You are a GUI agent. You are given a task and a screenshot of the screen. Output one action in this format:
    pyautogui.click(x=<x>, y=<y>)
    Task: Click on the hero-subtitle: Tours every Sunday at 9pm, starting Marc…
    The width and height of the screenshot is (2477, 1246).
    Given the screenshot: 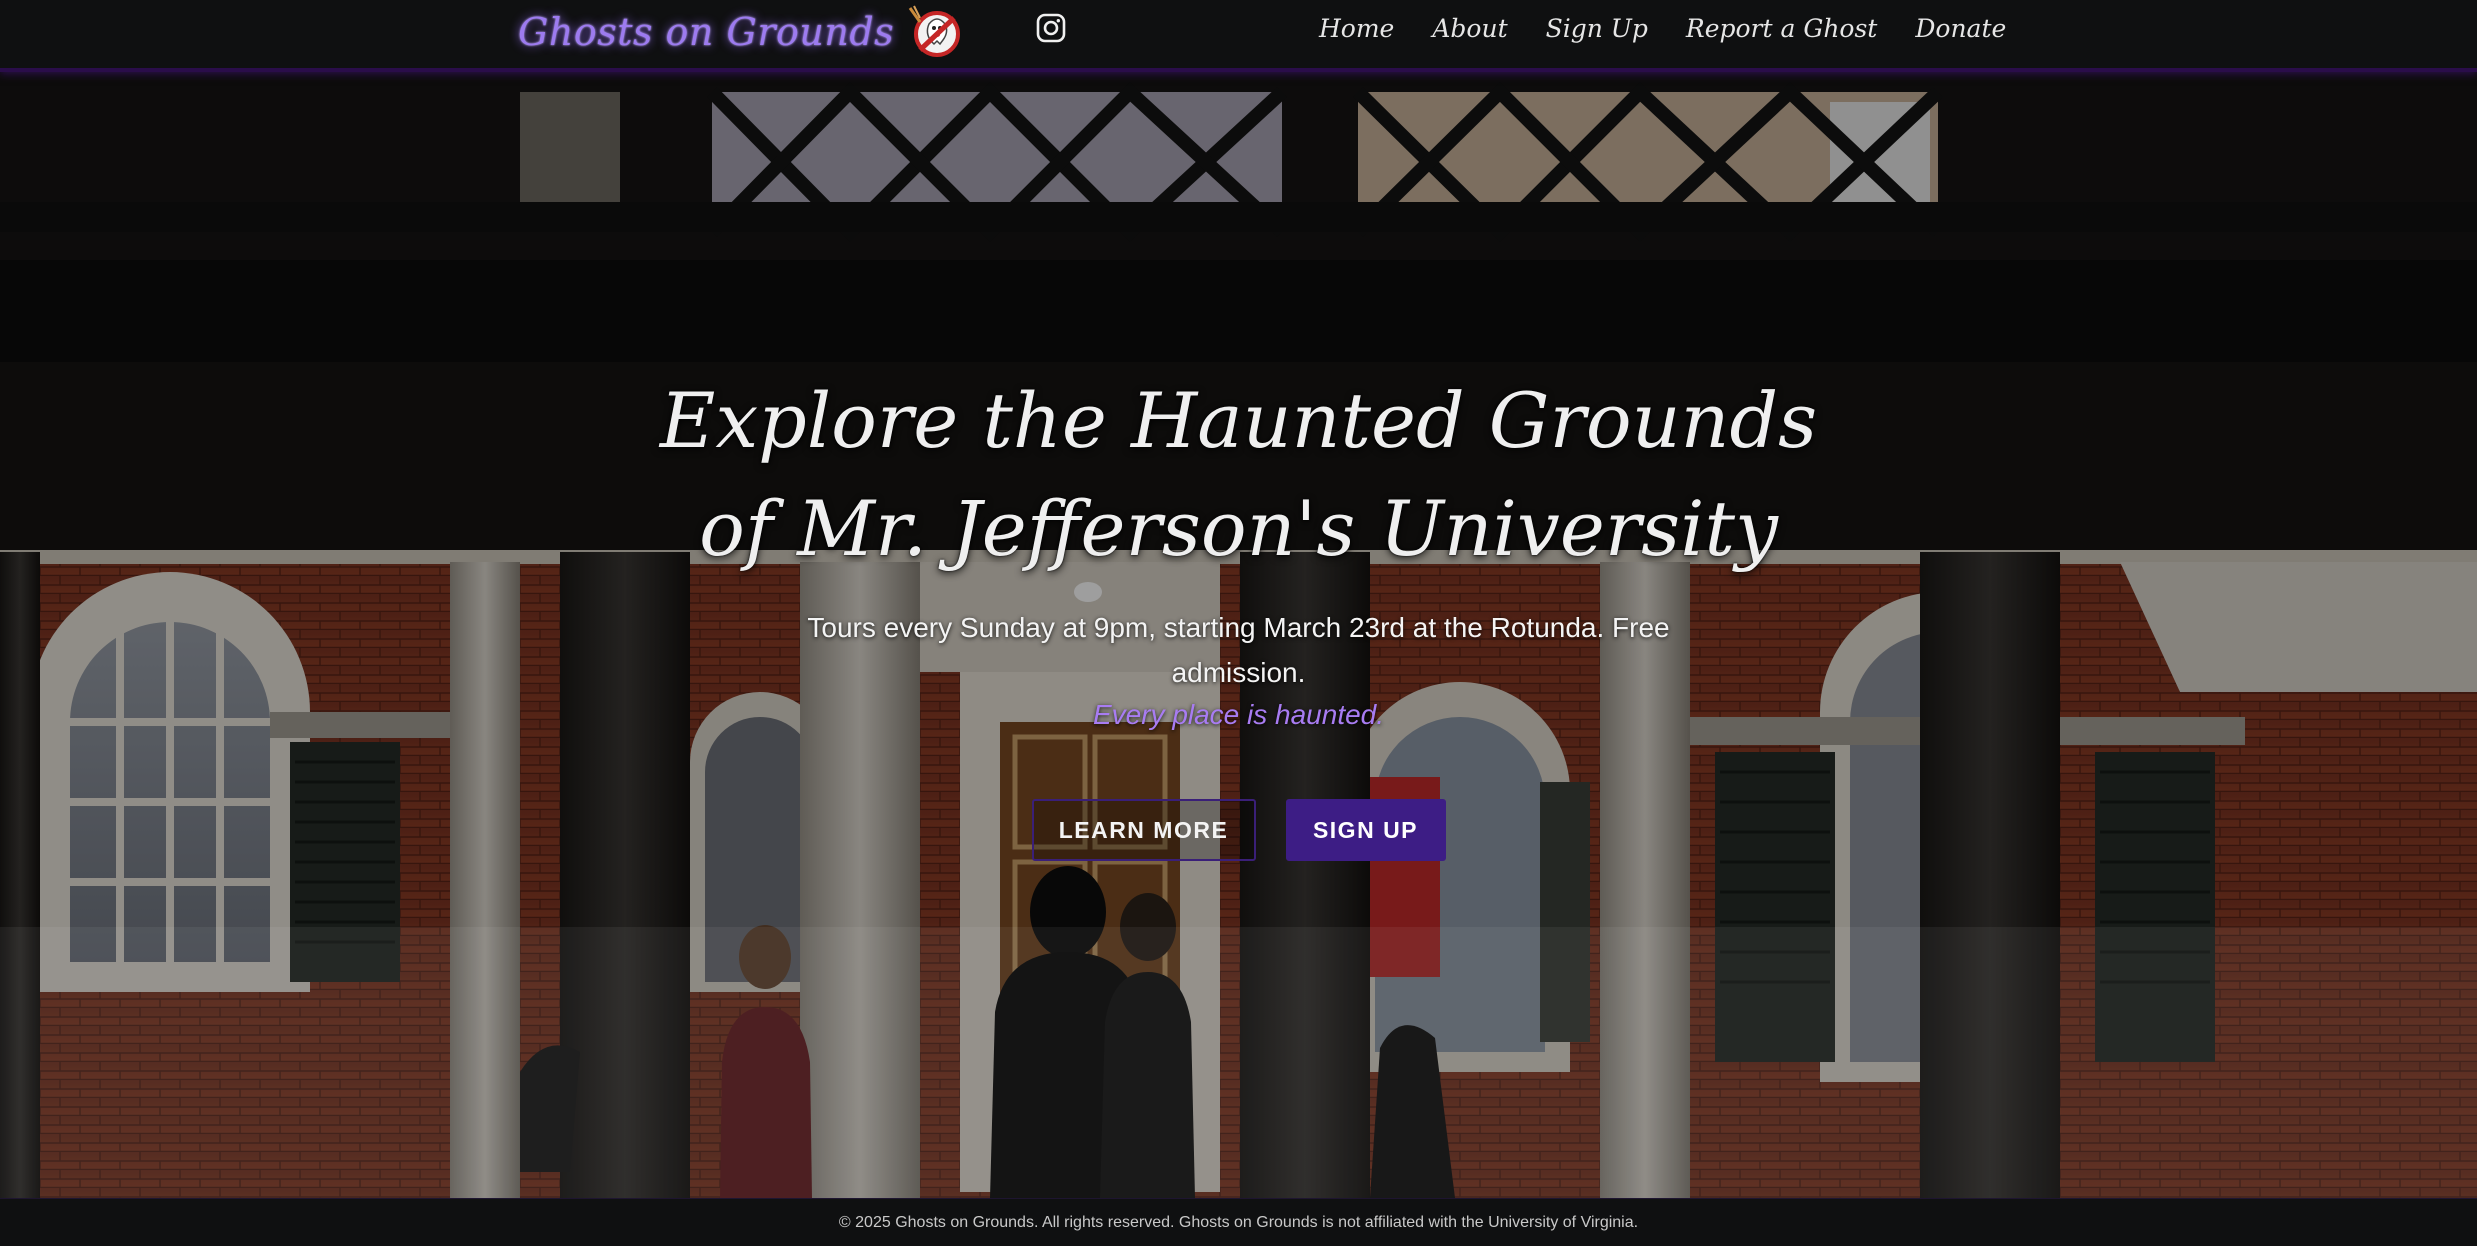 What is the action you would take?
    pyautogui.click(x=1238, y=650)
    